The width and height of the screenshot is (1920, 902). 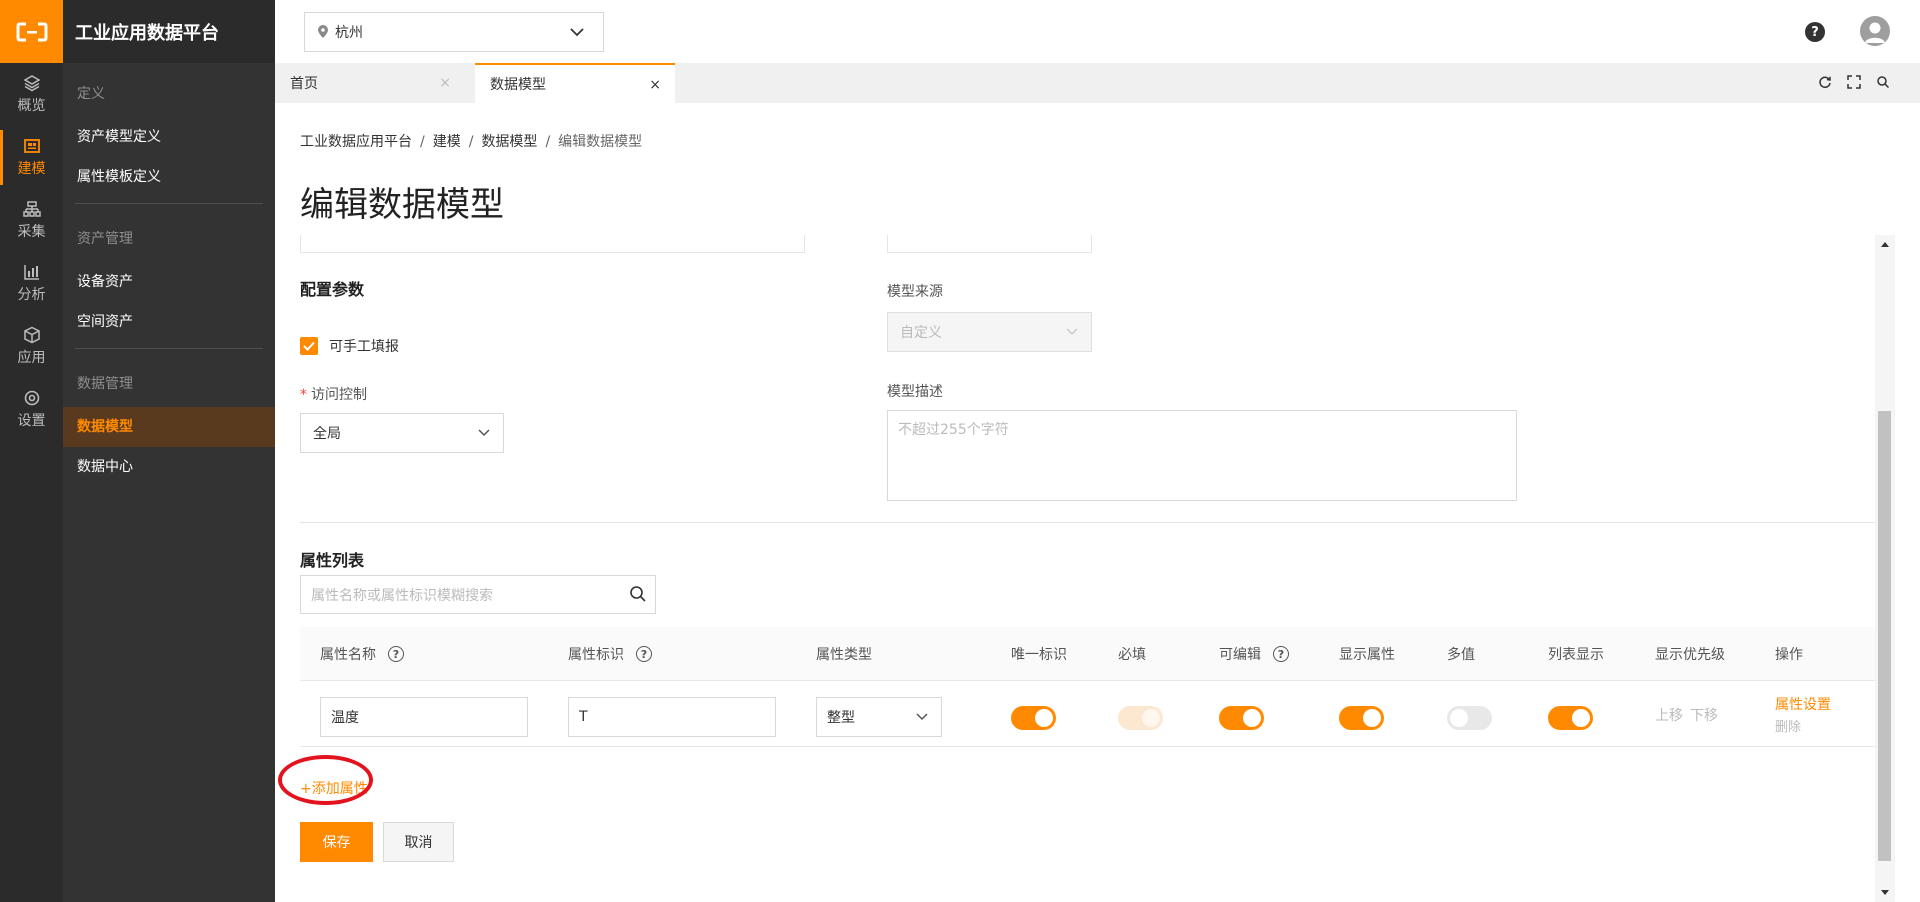 I want to click on save-button: 保存, so click(x=336, y=842).